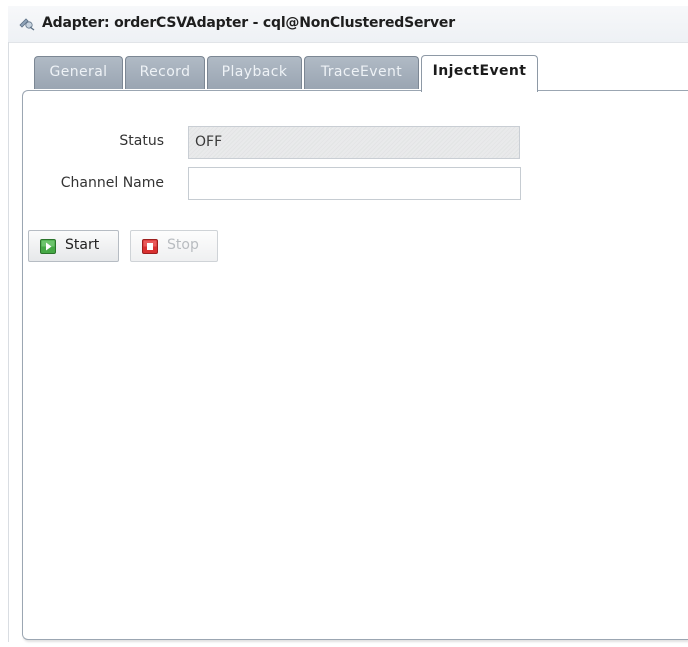 Image resolution: width=688 pixels, height=647 pixels. I want to click on stop-button: Stop, so click(174, 246).